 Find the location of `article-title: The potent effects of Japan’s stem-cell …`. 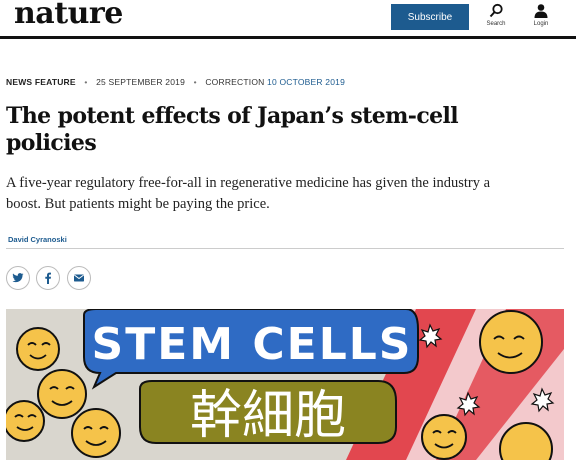

article-title: The potent effects of Japan’s stem-cell … is located at coordinates (232, 129).